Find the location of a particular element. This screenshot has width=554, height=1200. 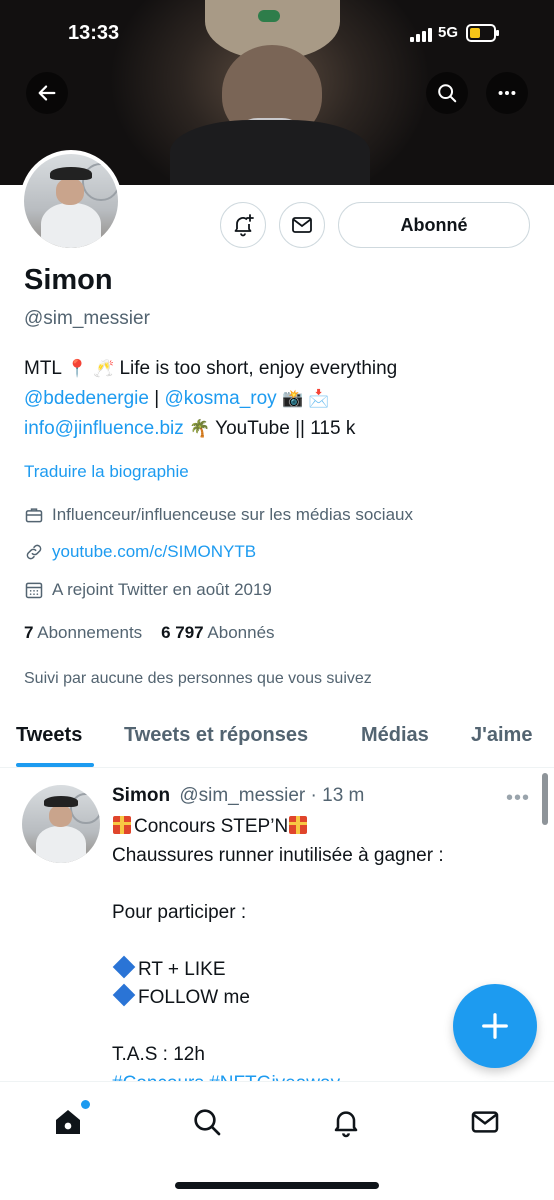

more-options-button is located at coordinates (507, 93).